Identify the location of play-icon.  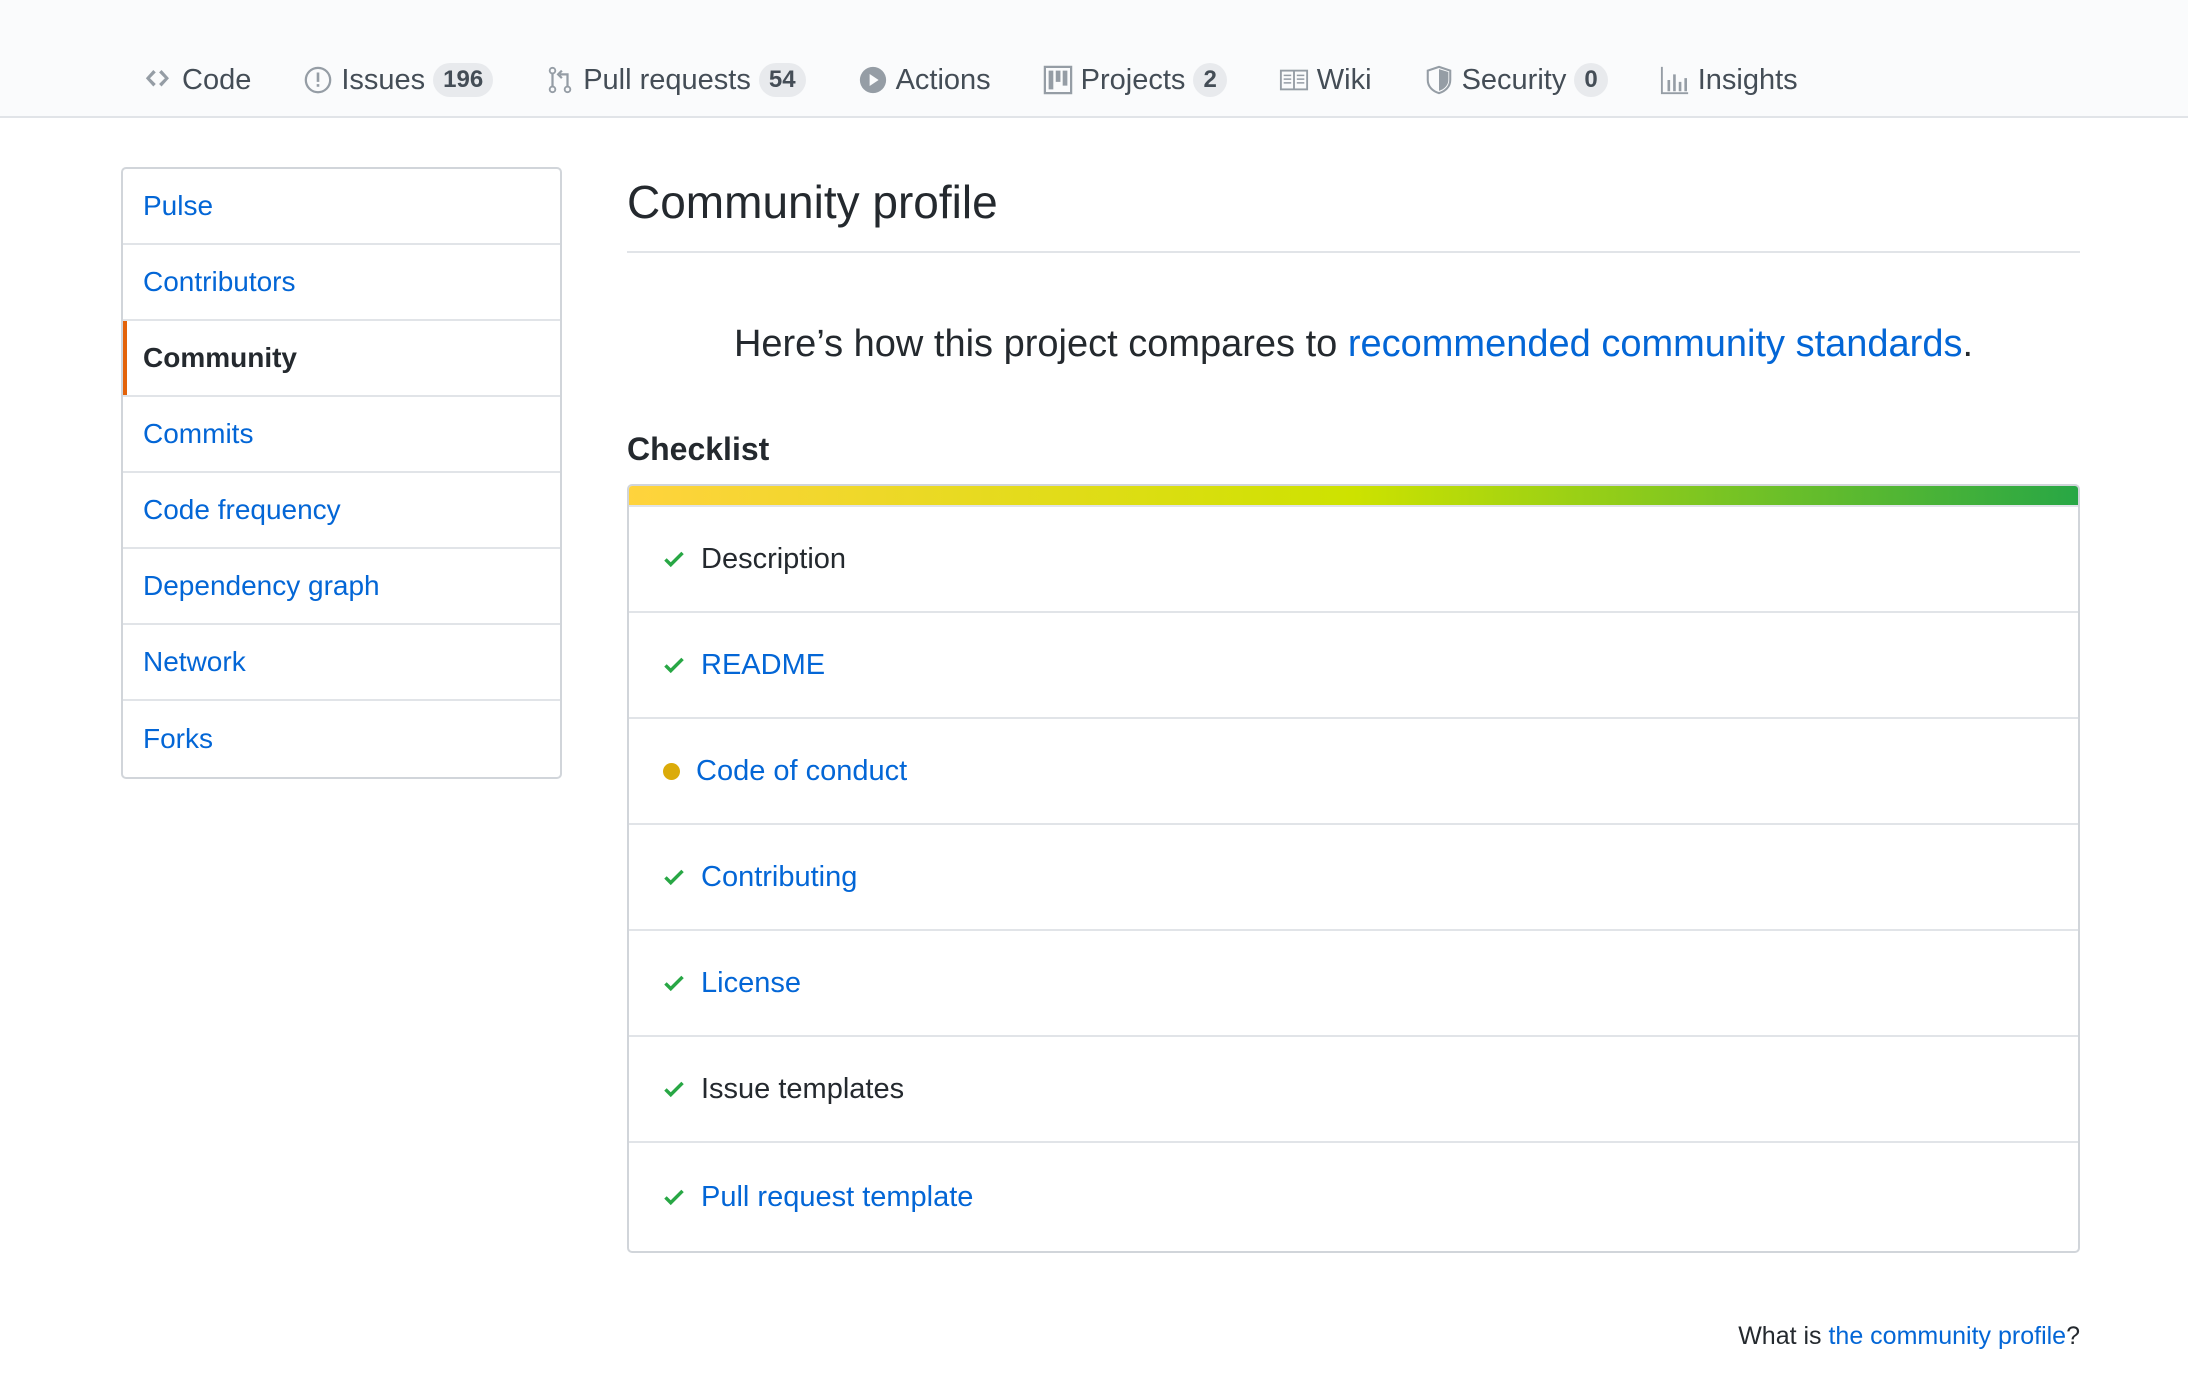
(873, 80).